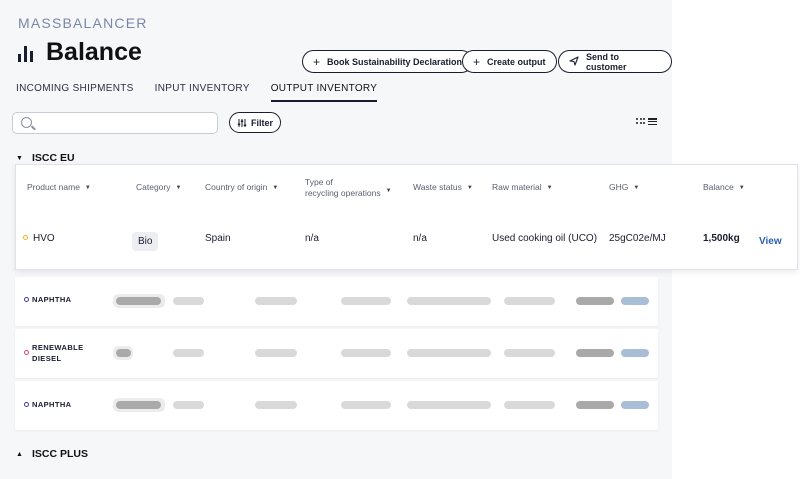 Image resolution: width=800 pixels, height=479 pixels. What do you see at coordinates (652, 121) in the screenshot?
I see `list-view-icon` at bounding box center [652, 121].